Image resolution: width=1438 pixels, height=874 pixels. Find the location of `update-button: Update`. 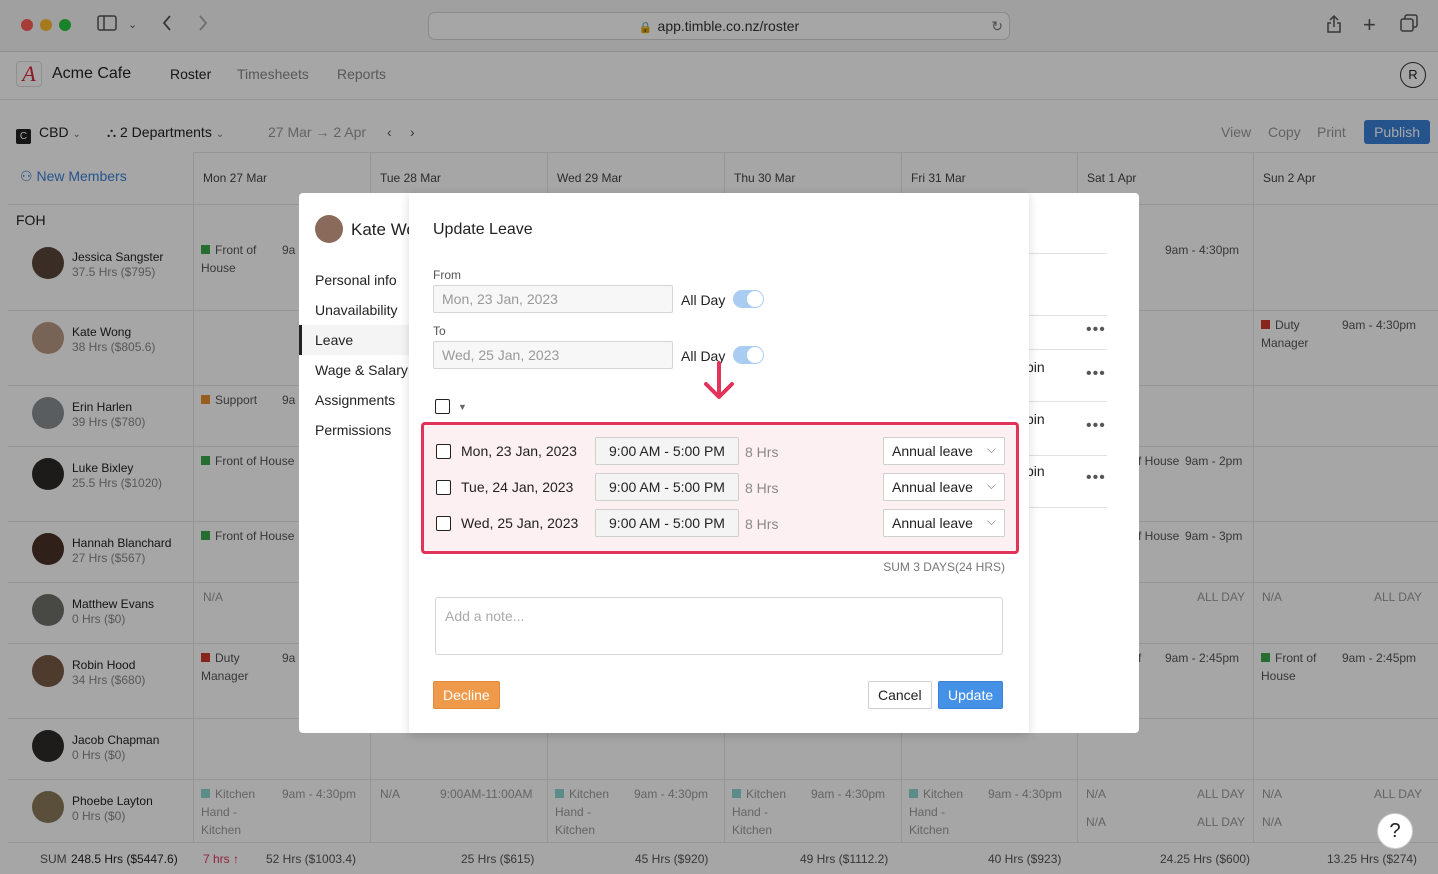

update-button: Update is located at coordinates (971, 695).